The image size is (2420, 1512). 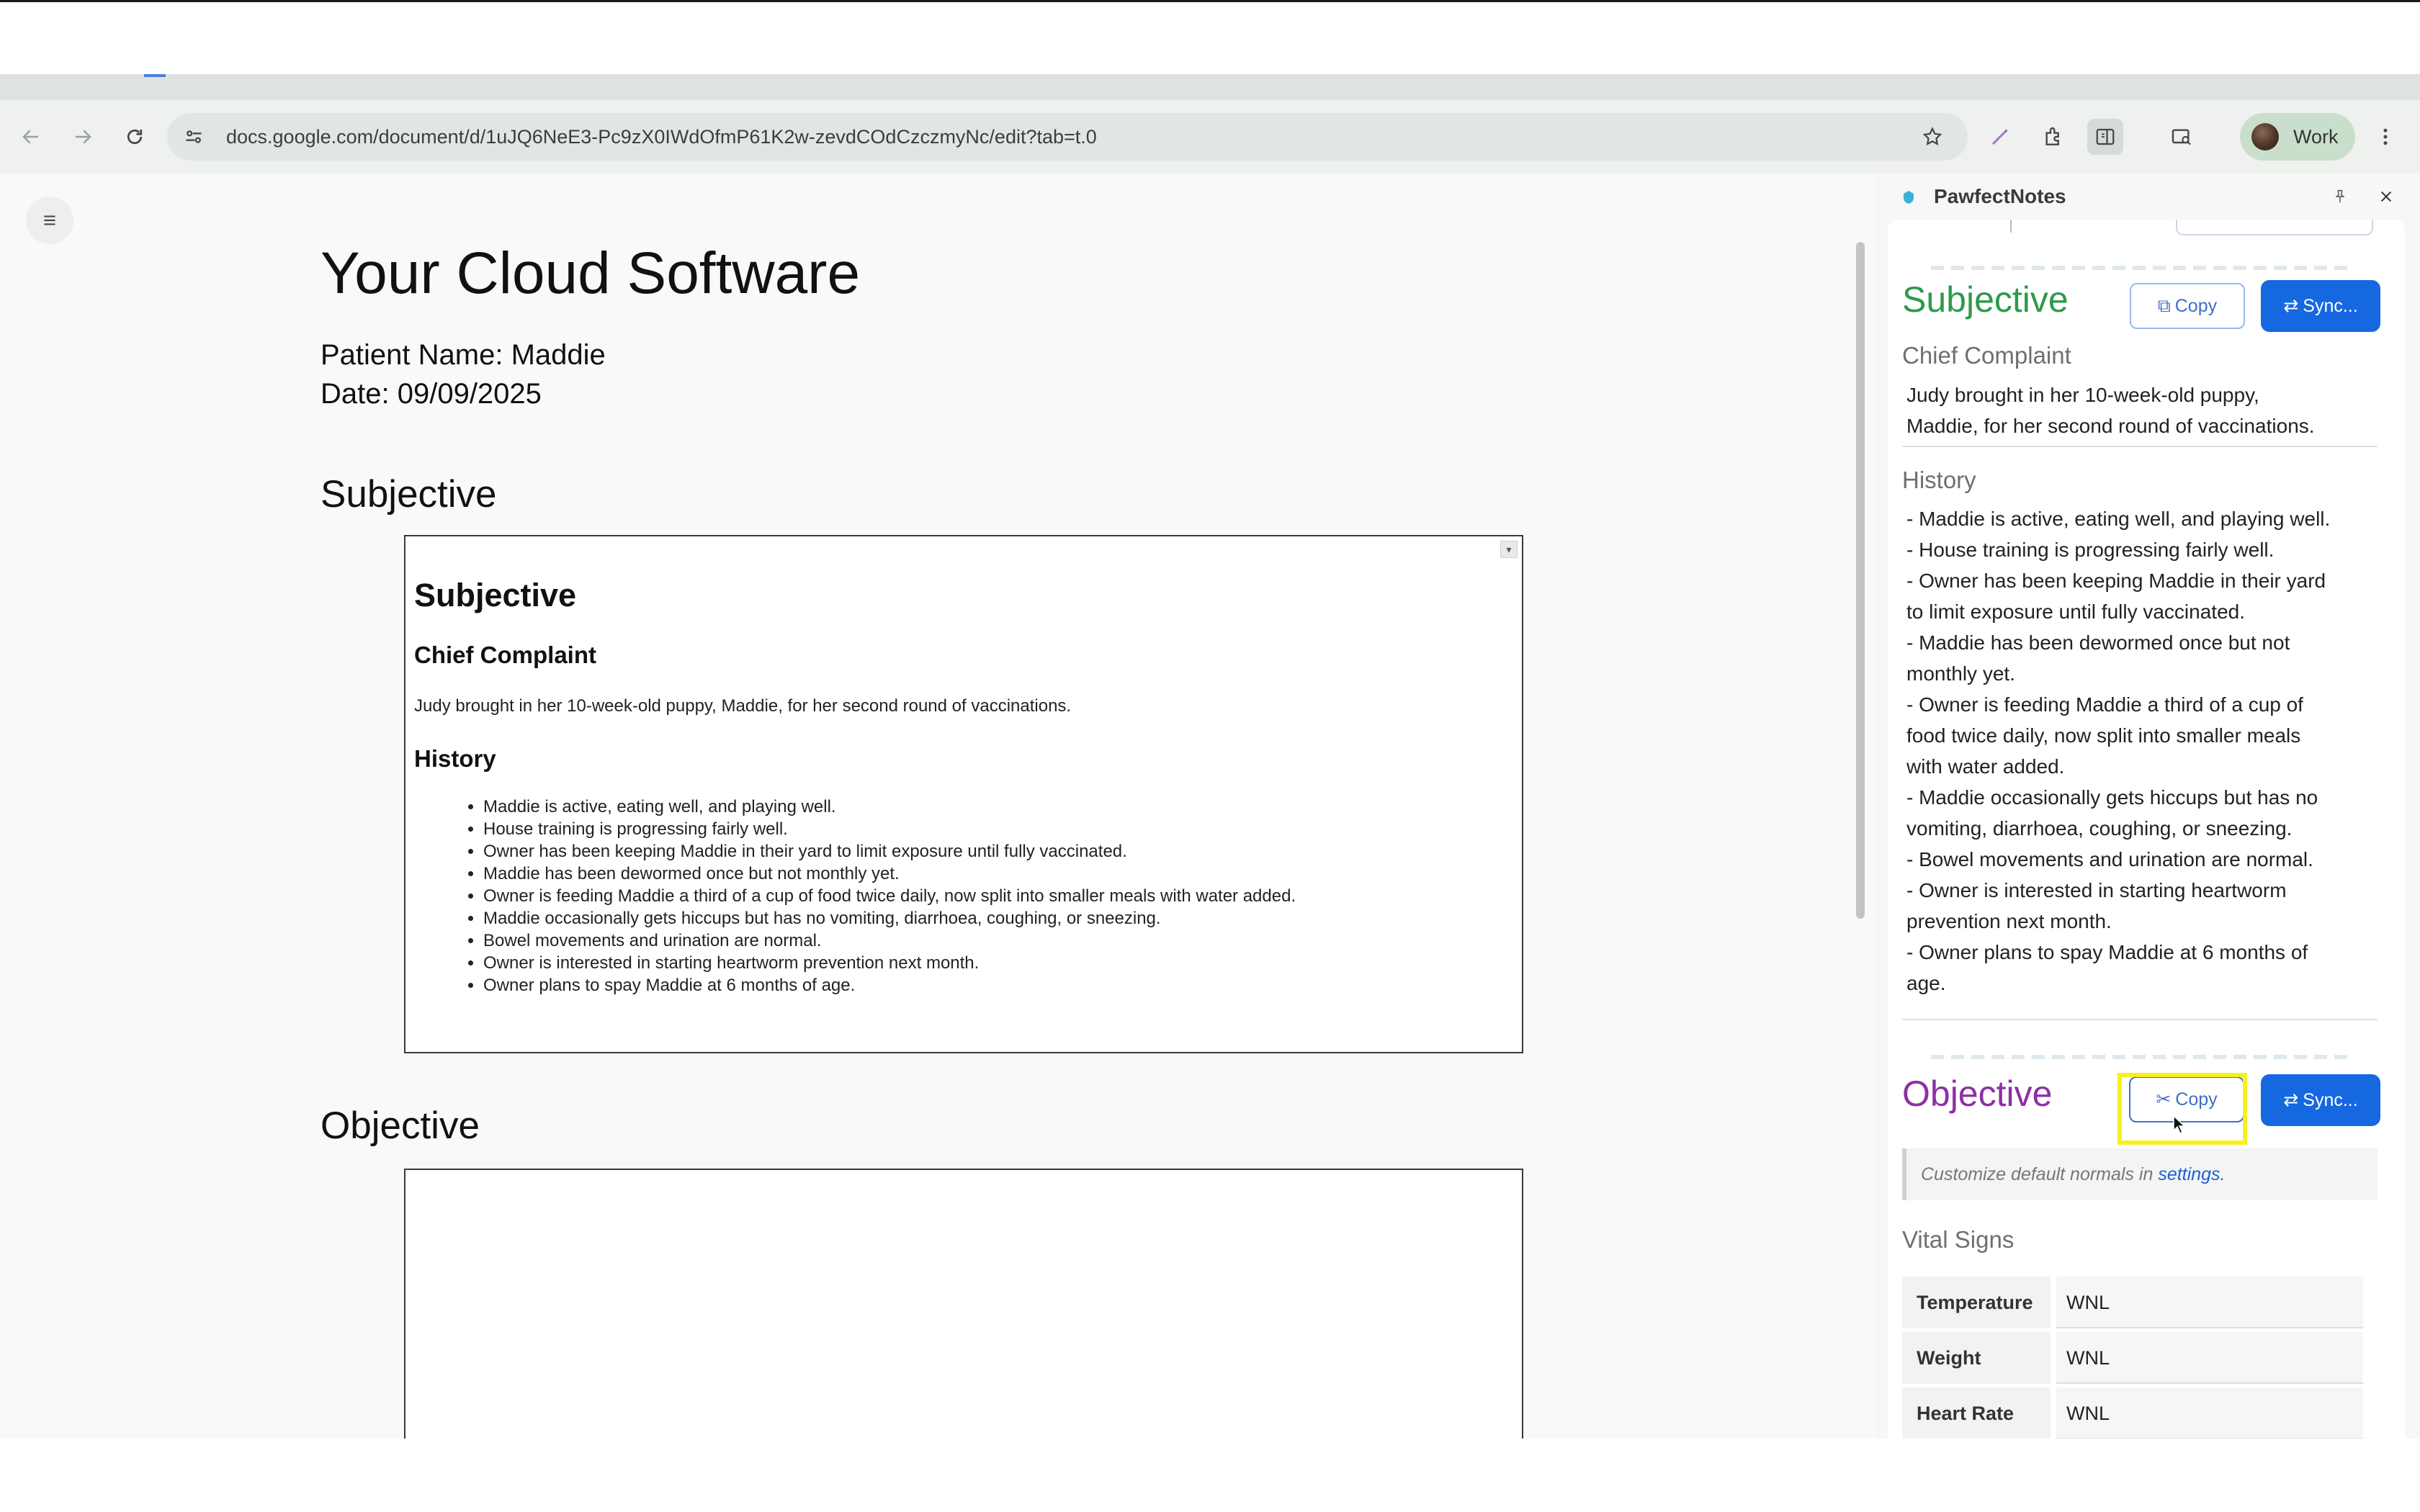 I want to click on embed-title: Subjective, so click(x=496, y=595).